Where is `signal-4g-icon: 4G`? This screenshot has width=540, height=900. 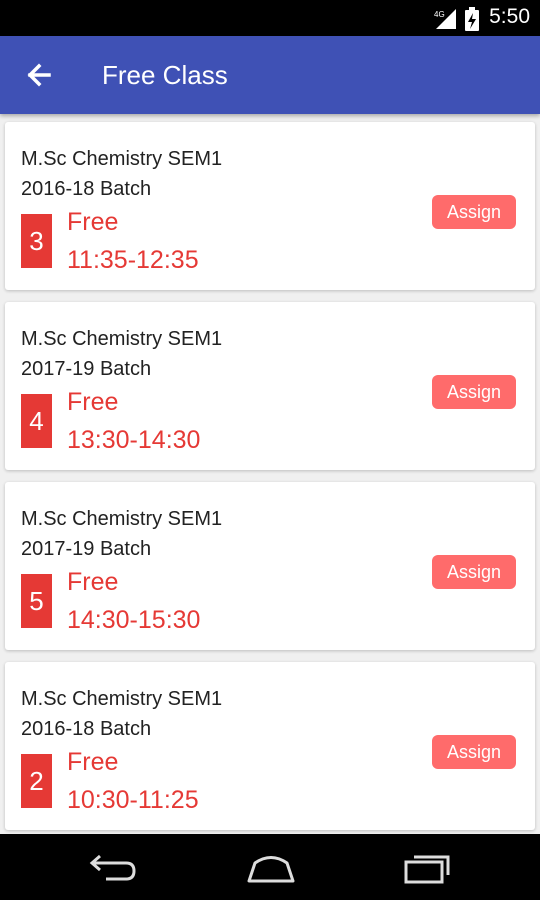 signal-4g-icon: 4G is located at coordinates (445, 19).